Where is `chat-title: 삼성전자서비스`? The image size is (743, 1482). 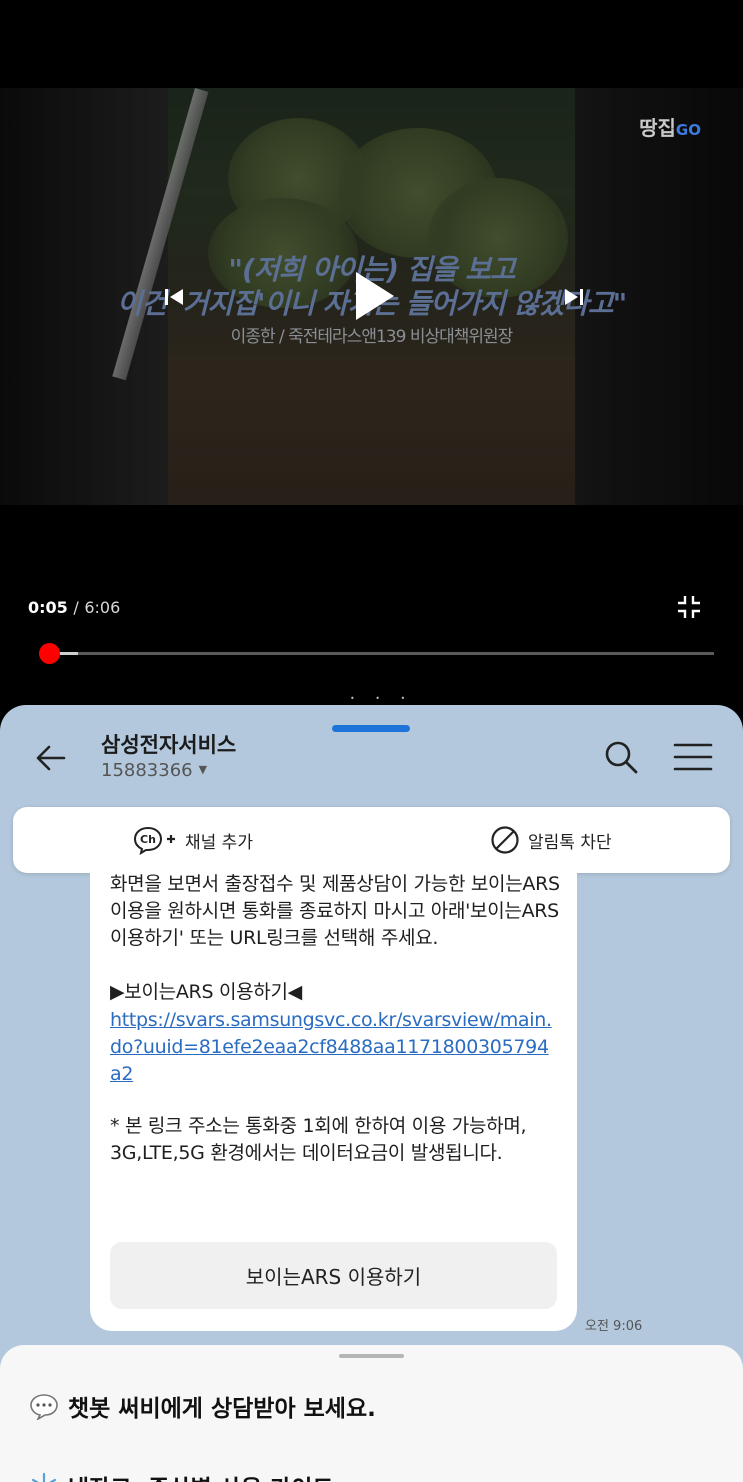
chat-title: 삼성전자서비스 is located at coordinates (169, 745).